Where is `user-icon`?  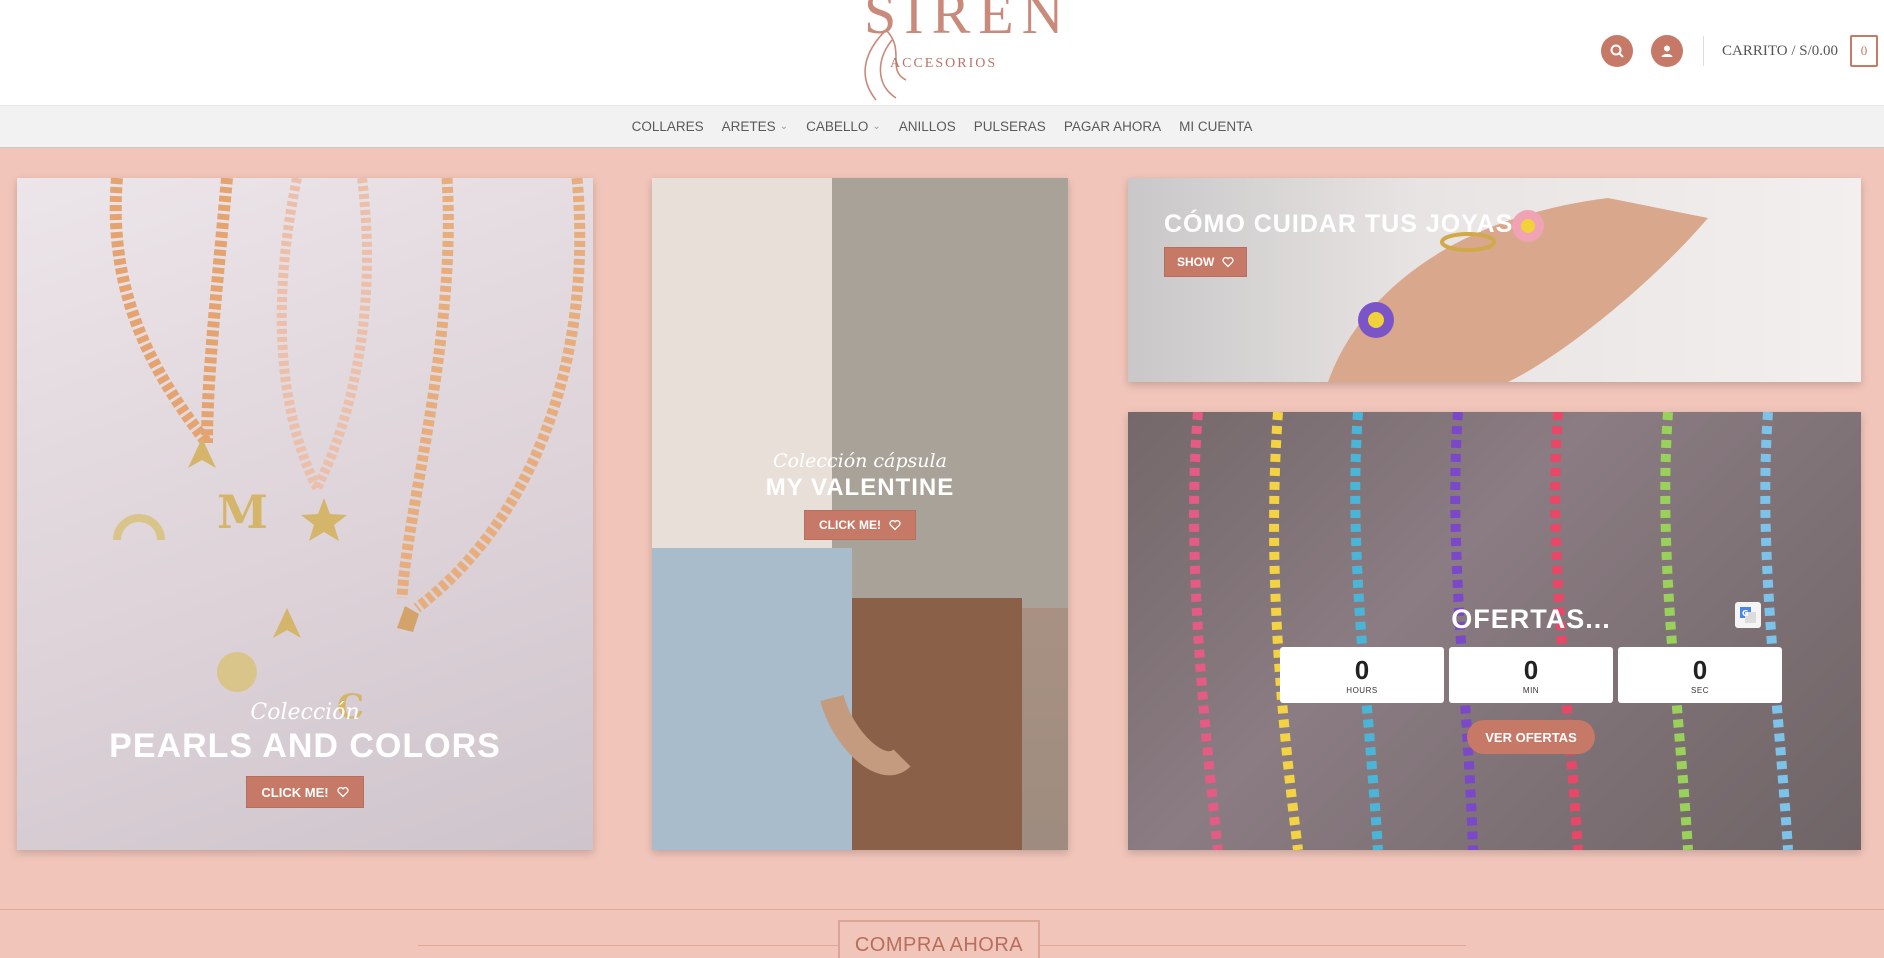
user-icon is located at coordinates (1667, 51).